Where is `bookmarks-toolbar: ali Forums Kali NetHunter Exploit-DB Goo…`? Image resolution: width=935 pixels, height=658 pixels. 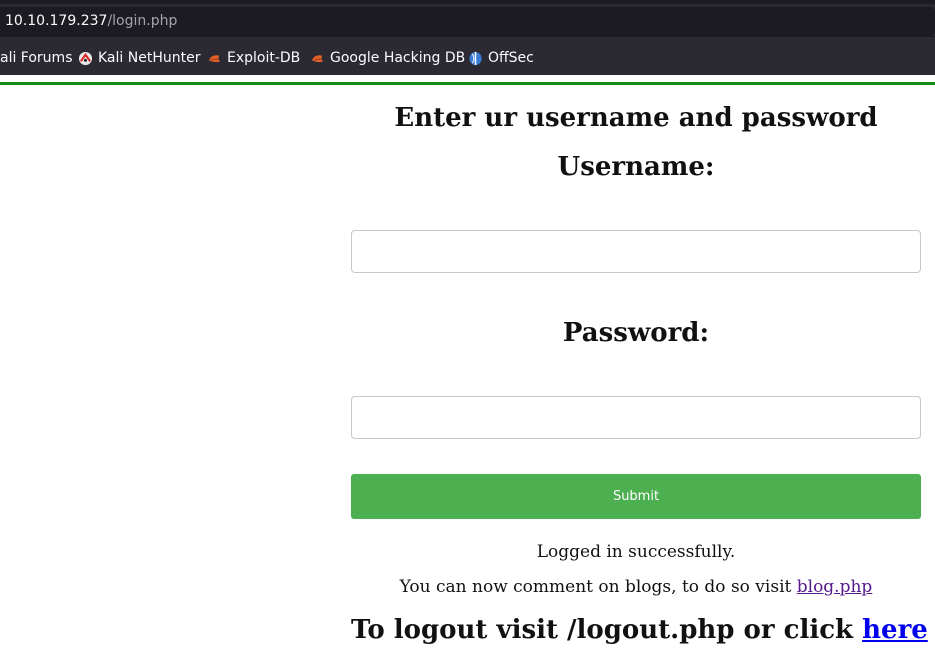 bookmarks-toolbar: ali Forums Kali NetHunter Exploit-DB Goo… is located at coordinates (467, 56).